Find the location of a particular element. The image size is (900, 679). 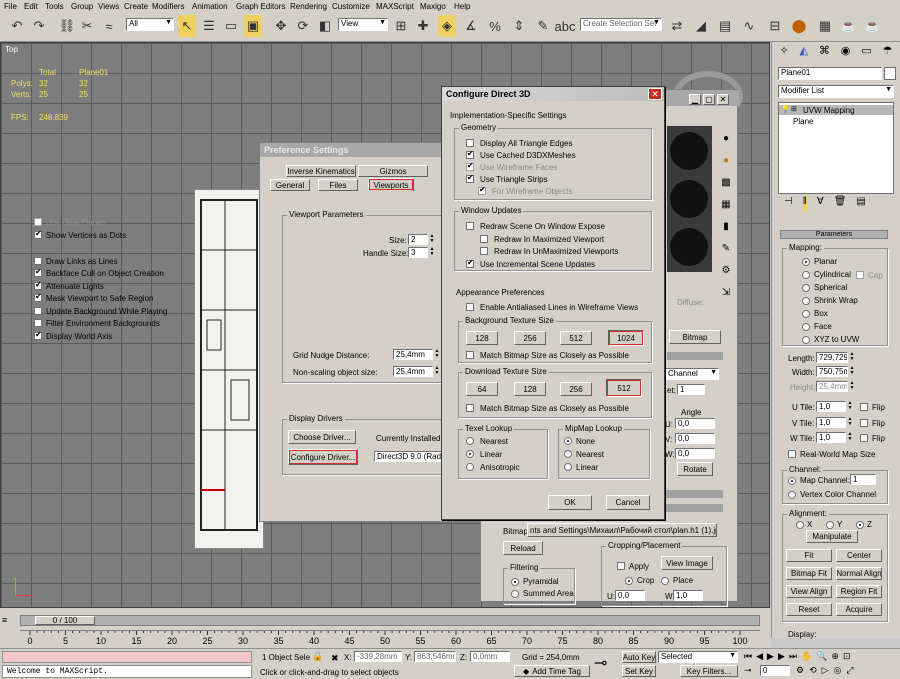

u-tile-field: 1,0 is located at coordinates (831, 406).